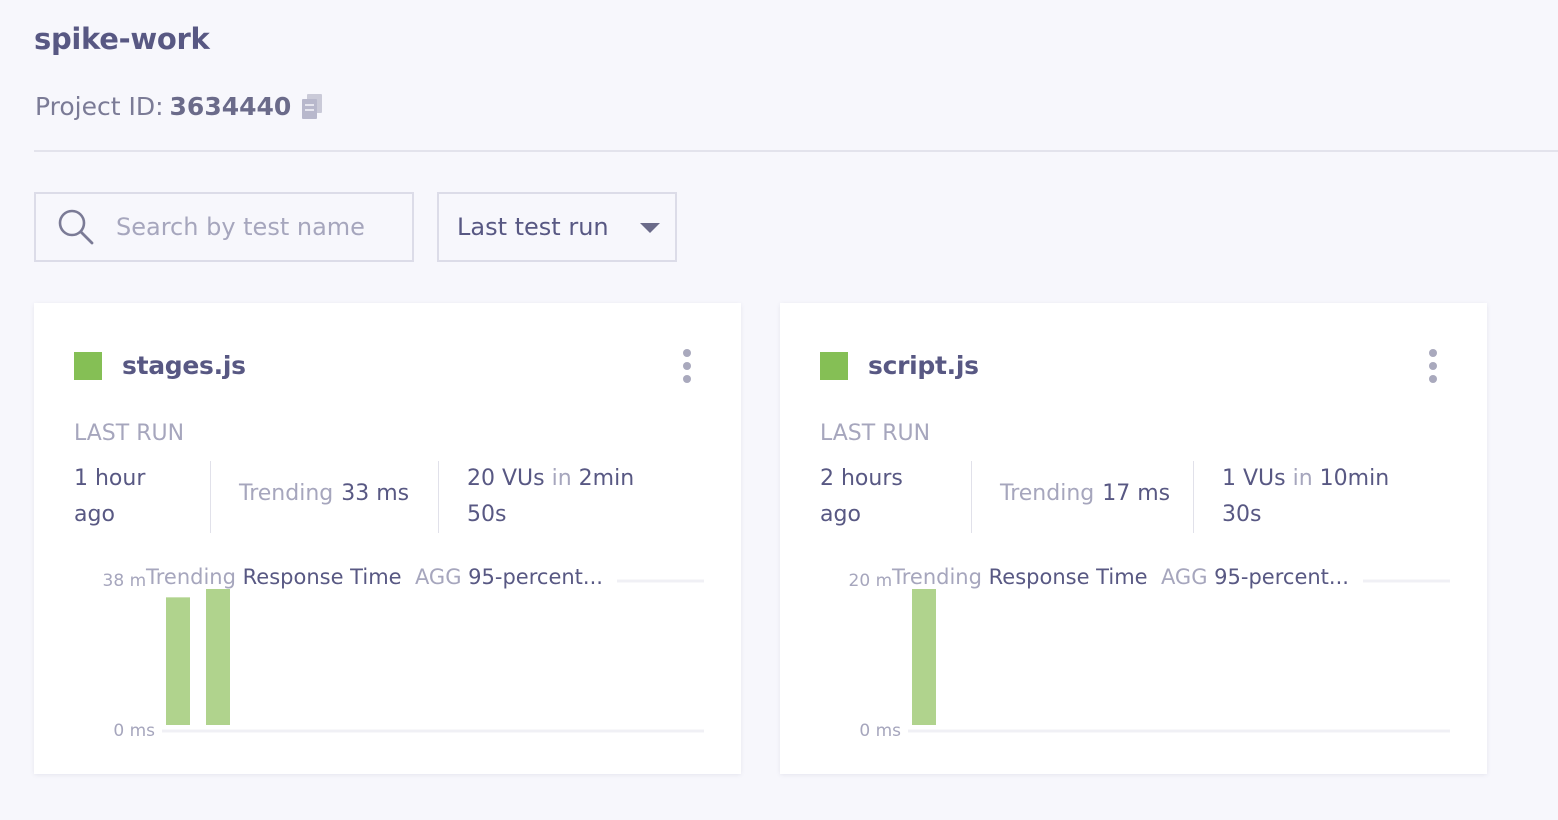 The height and width of the screenshot is (820, 1558). I want to click on sort-select: Last test run, so click(557, 227).